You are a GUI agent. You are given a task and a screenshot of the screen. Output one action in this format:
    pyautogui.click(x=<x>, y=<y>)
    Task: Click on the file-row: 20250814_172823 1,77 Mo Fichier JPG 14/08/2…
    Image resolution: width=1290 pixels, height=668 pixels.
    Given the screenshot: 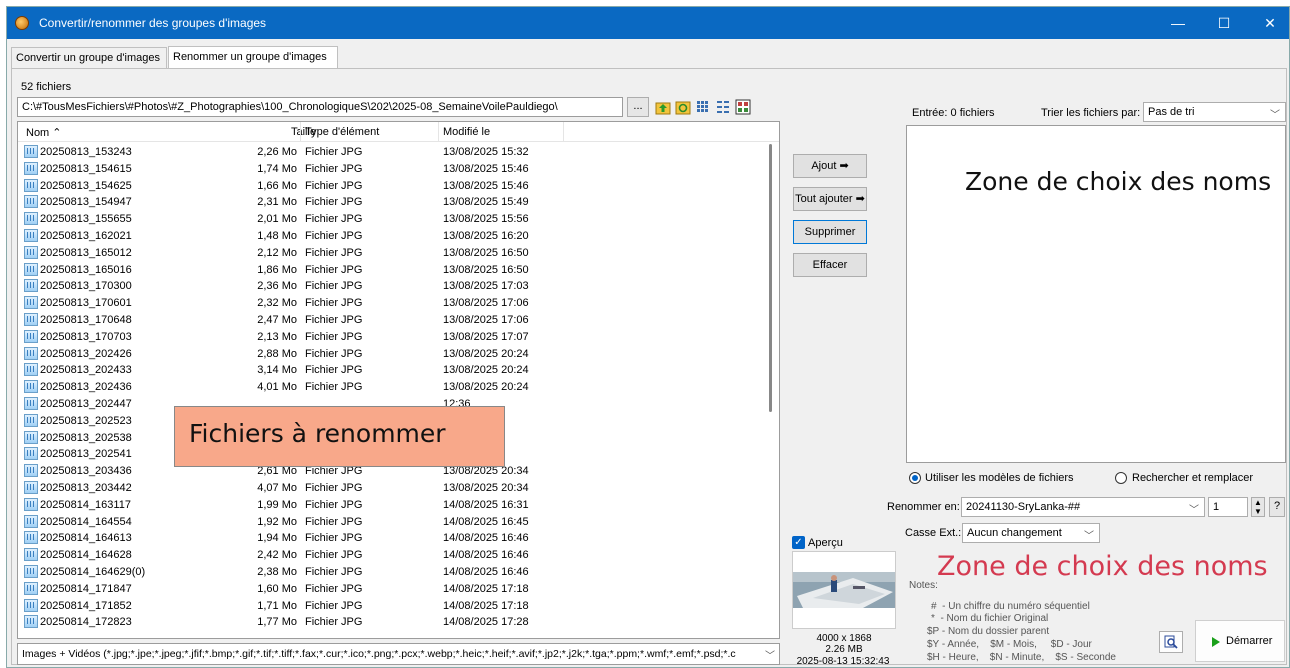 What is the action you would take?
    pyautogui.click(x=390, y=622)
    